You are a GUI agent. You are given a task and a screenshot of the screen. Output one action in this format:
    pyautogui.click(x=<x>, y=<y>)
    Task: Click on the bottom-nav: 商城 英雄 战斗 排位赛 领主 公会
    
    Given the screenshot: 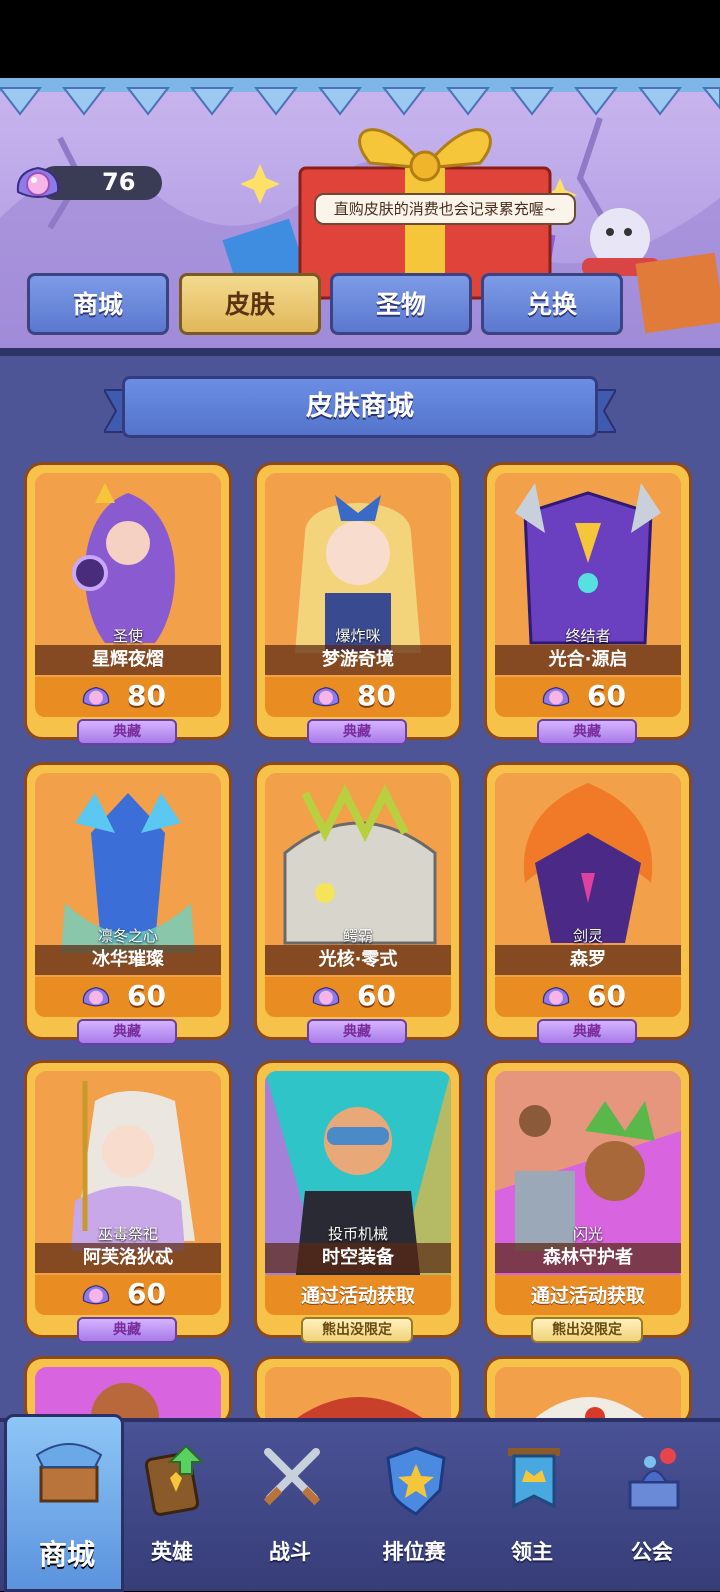 What is the action you would take?
    pyautogui.click(x=360, y=1503)
    